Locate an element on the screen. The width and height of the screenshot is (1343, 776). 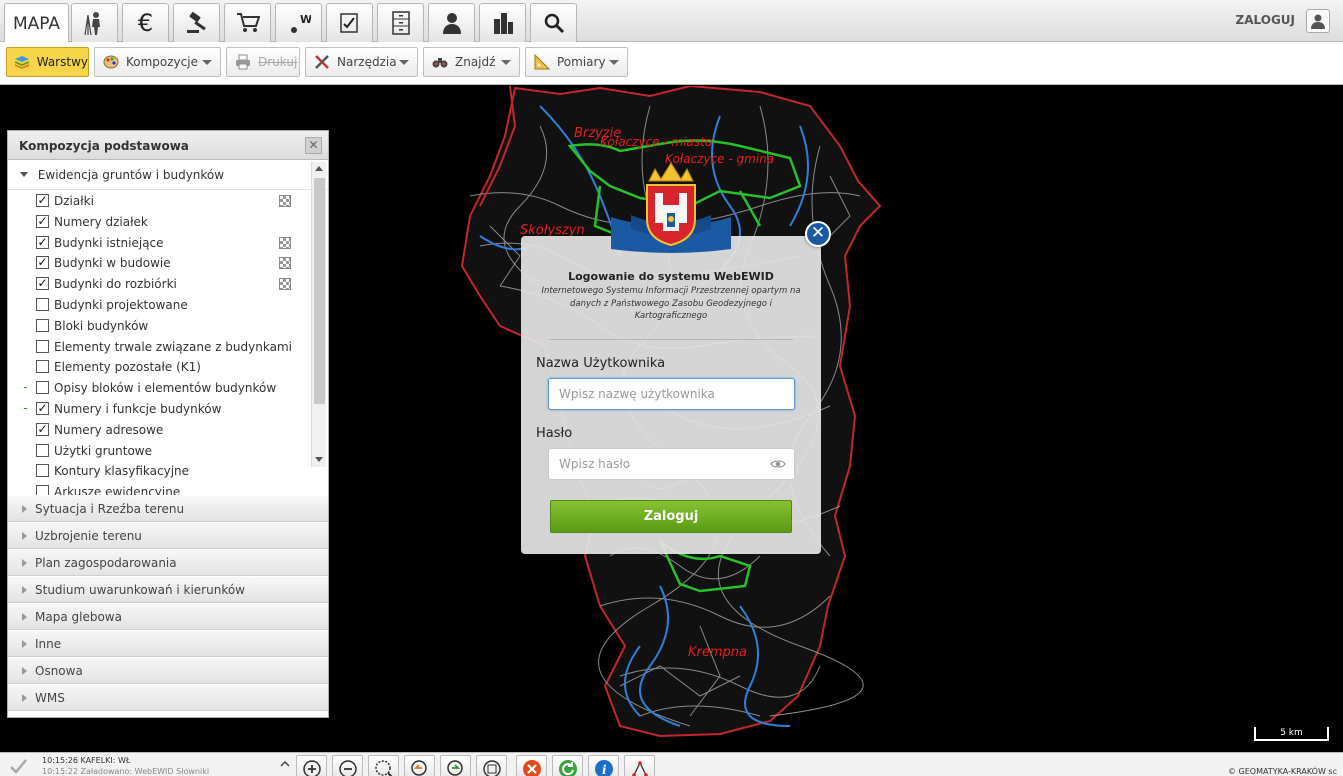
panel-title: Kompozycja podstawowa is located at coordinates (104, 146).